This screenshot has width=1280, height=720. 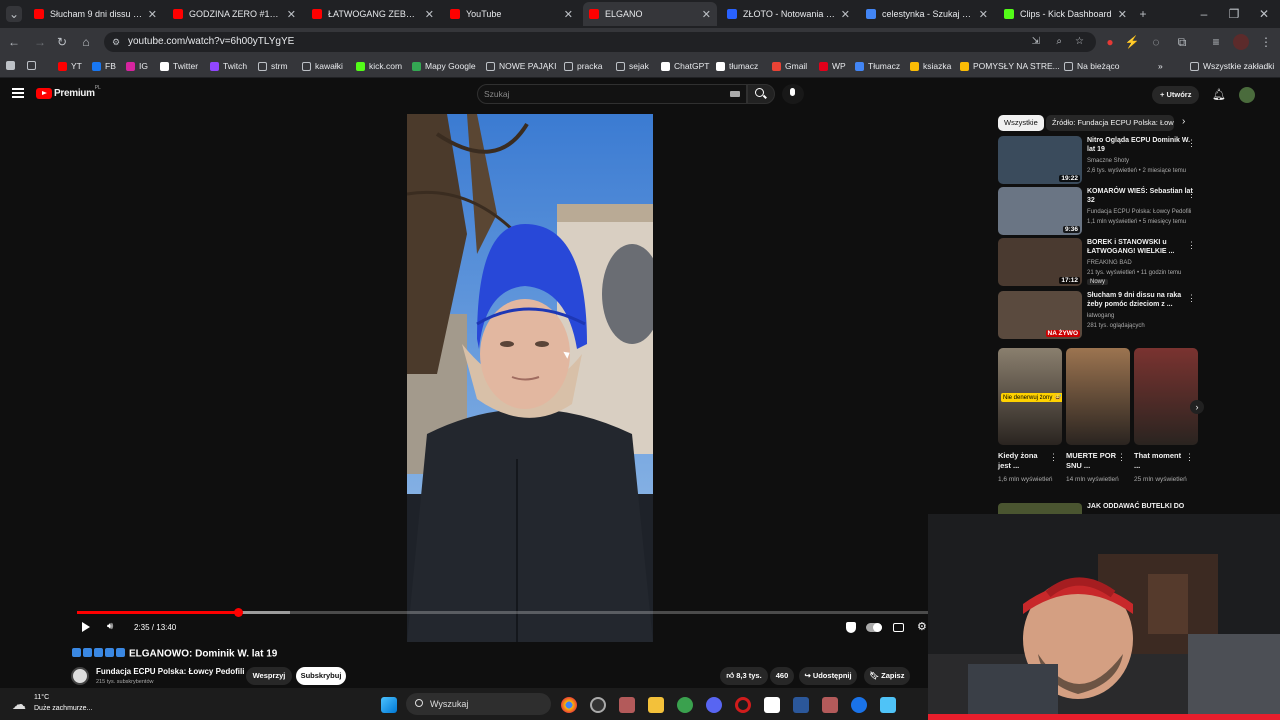 What do you see at coordinates (269, 676) in the screenshot?
I see `support-button: Wesprzyj` at bounding box center [269, 676].